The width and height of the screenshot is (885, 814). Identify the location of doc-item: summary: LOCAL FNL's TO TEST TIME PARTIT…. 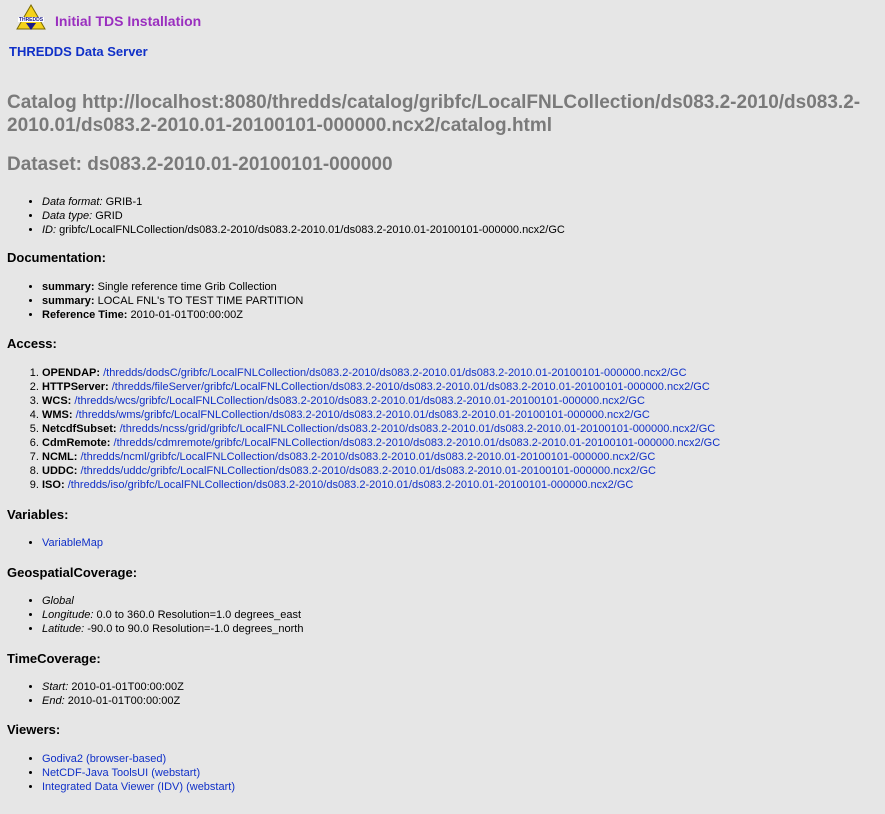
(172, 301).